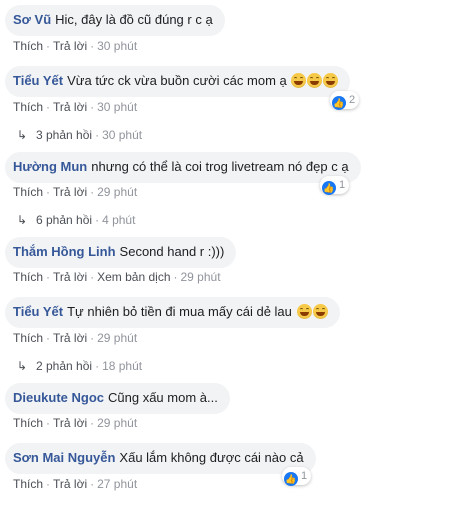 The height and width of the screenshot is (506, 456). Describe the element at coordinates (211, 457) in the screenshot. I see `comment-text: Xấu lắm không được cái nào cả` at that location.